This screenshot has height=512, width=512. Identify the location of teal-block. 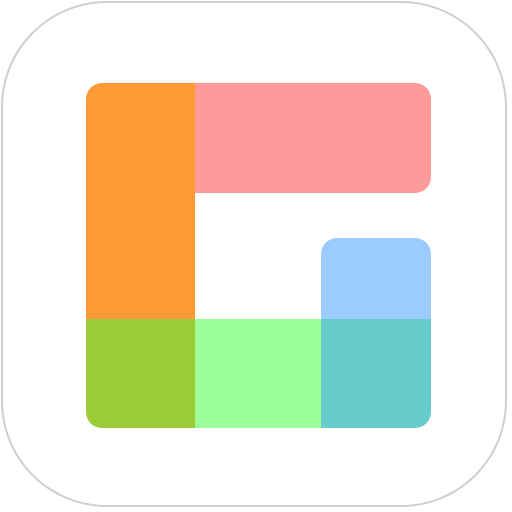
(376, 373).